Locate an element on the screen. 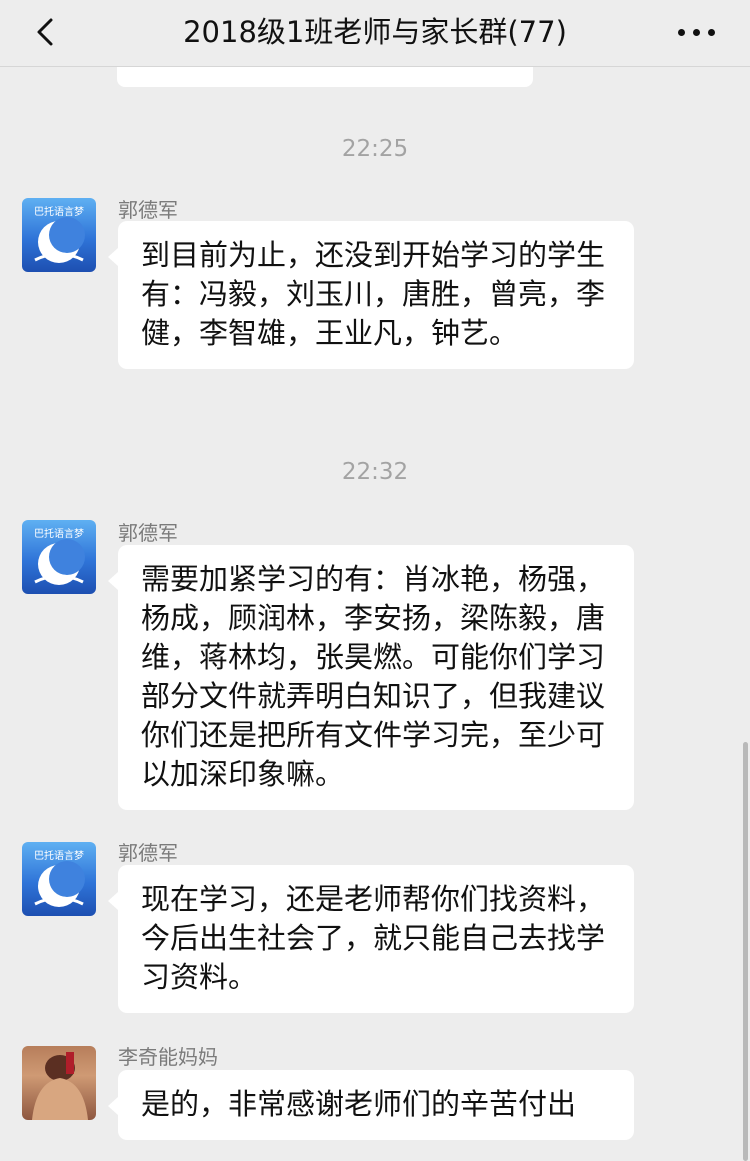 Image resolution: width=750 pixels, height=1161 pixels. chat-title: 2018级1班老师与家长群(77) is located at coordinates (375, 32).